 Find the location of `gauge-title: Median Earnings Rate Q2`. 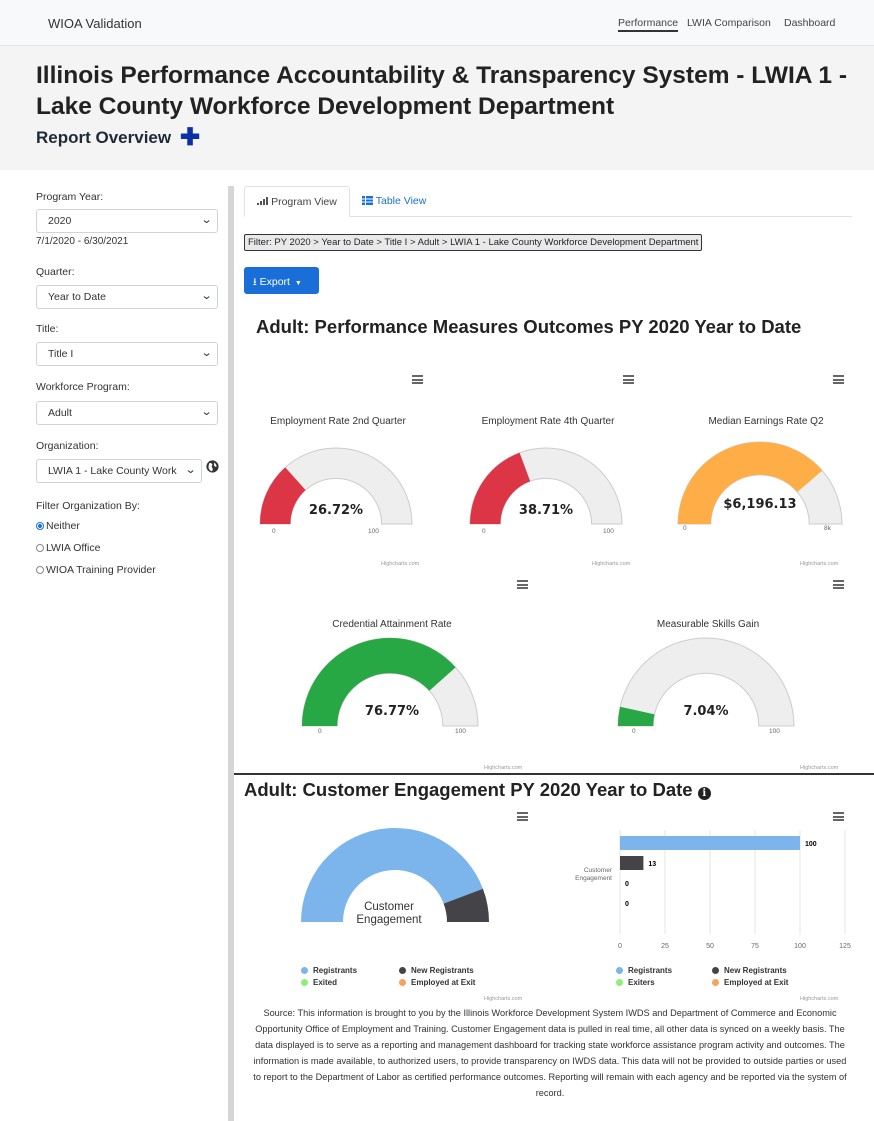

gauge-title: Median Earnings Rate Q2 is located at coordinates (766, 421).